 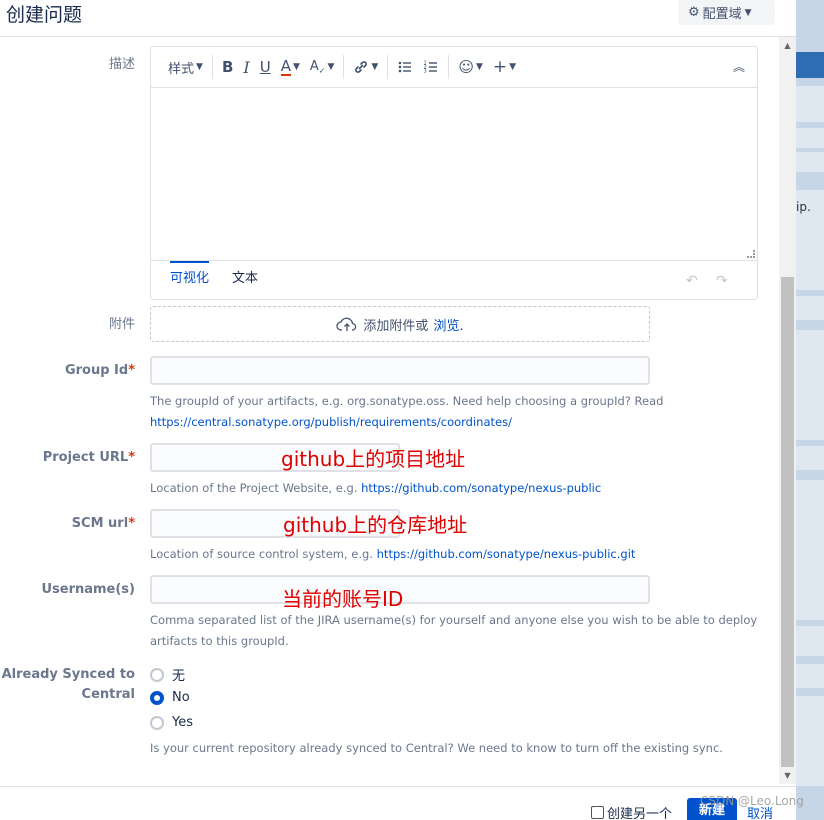 What do you see at coordinates (787, 522) in the screenshot?
I see `scrollbar-thumb` at bounding box center [787, 522].